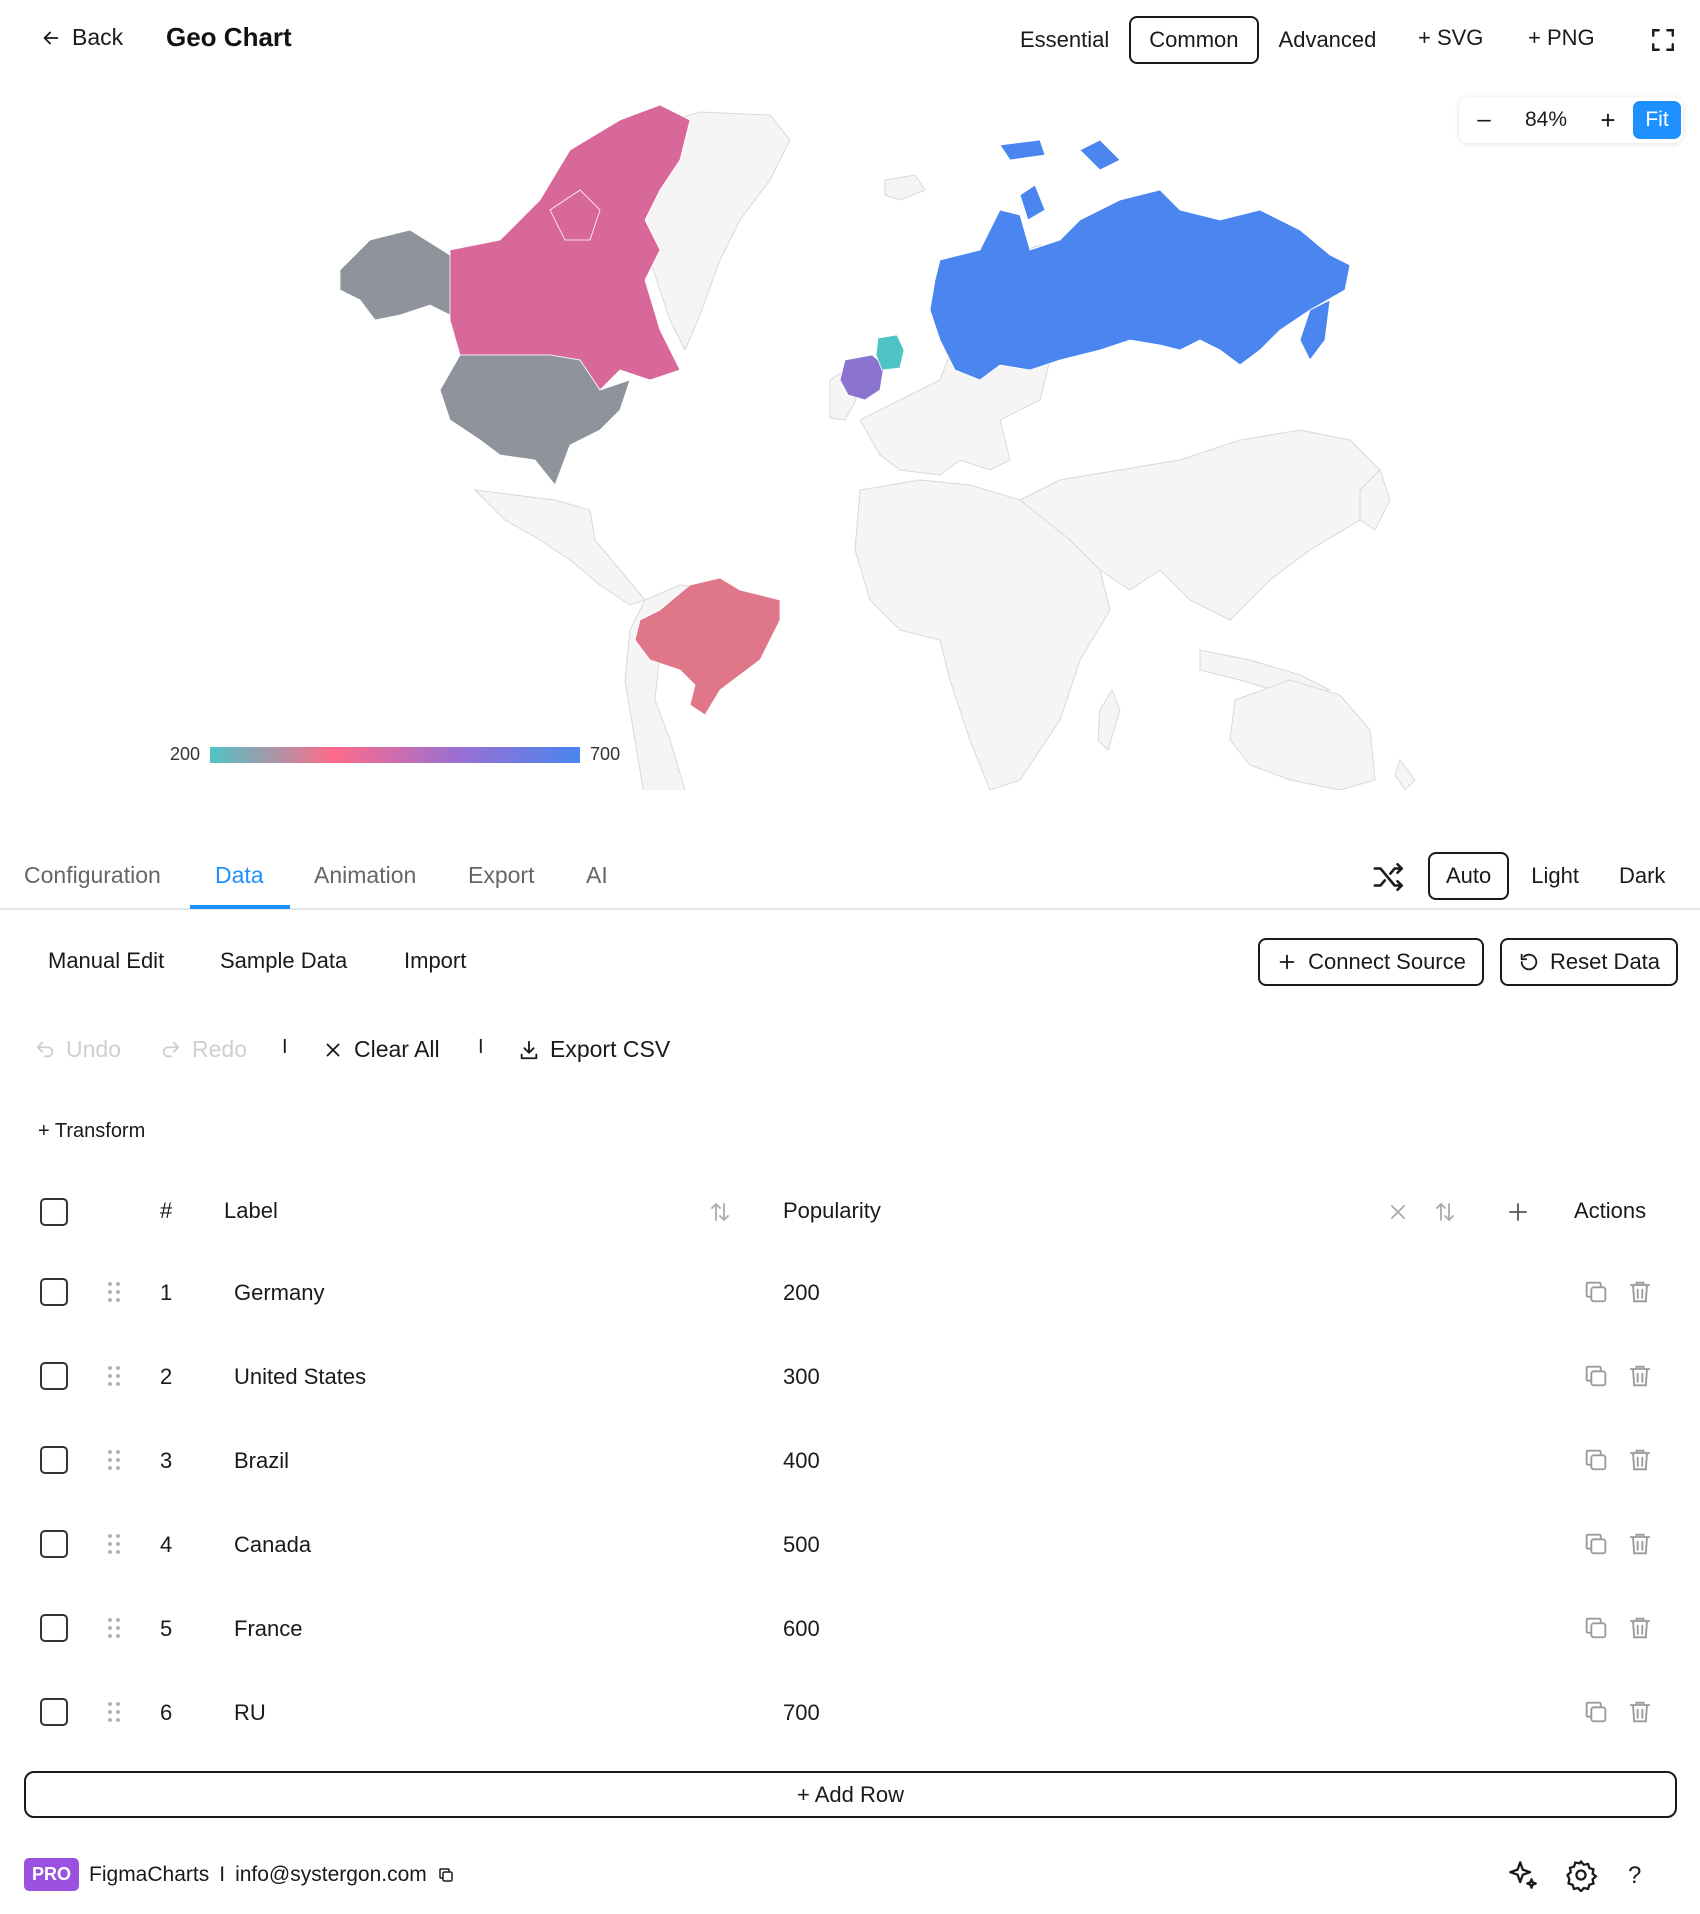 This screenshot has height=1914, width=1700. I want to click on row-value: 200, so click(801, 1293).